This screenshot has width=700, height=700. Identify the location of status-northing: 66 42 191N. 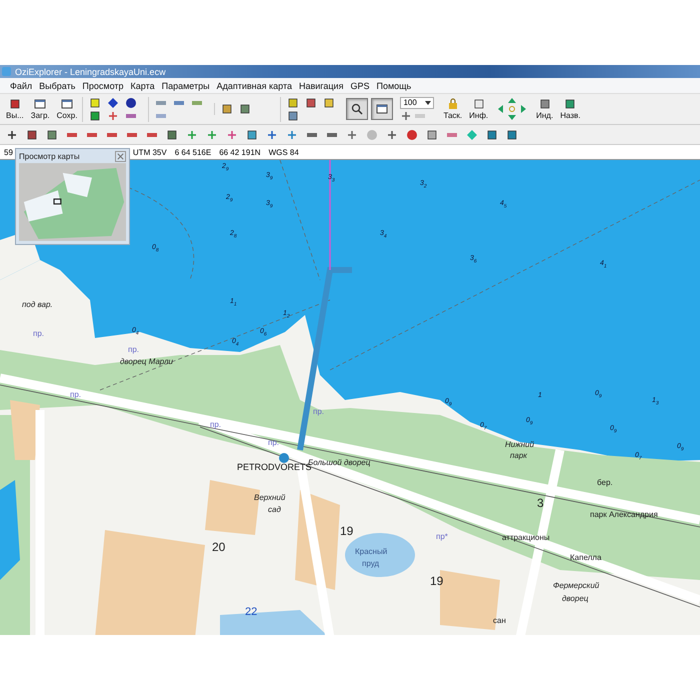
(240, 152).